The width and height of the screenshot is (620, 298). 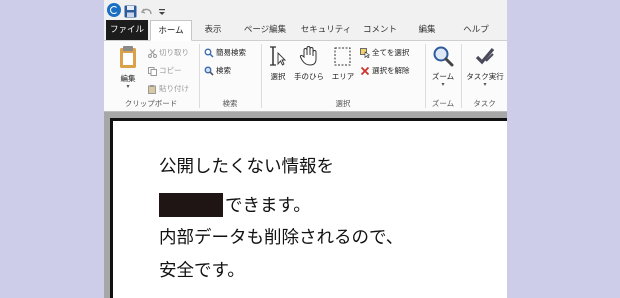 I want to click on copy-label: コピー, so click(x=170, y=70).